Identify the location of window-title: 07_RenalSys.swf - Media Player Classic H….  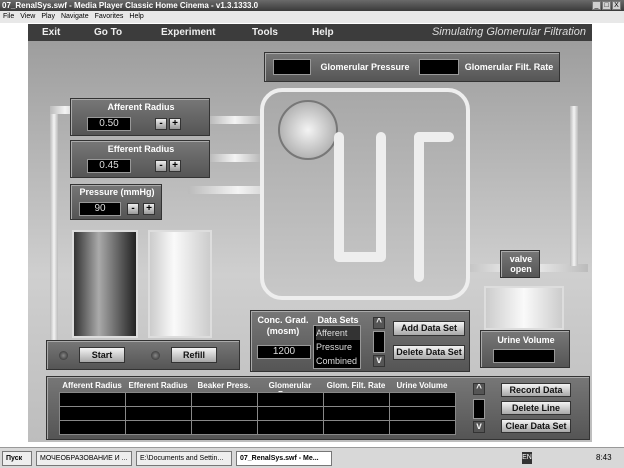
(130, 5).